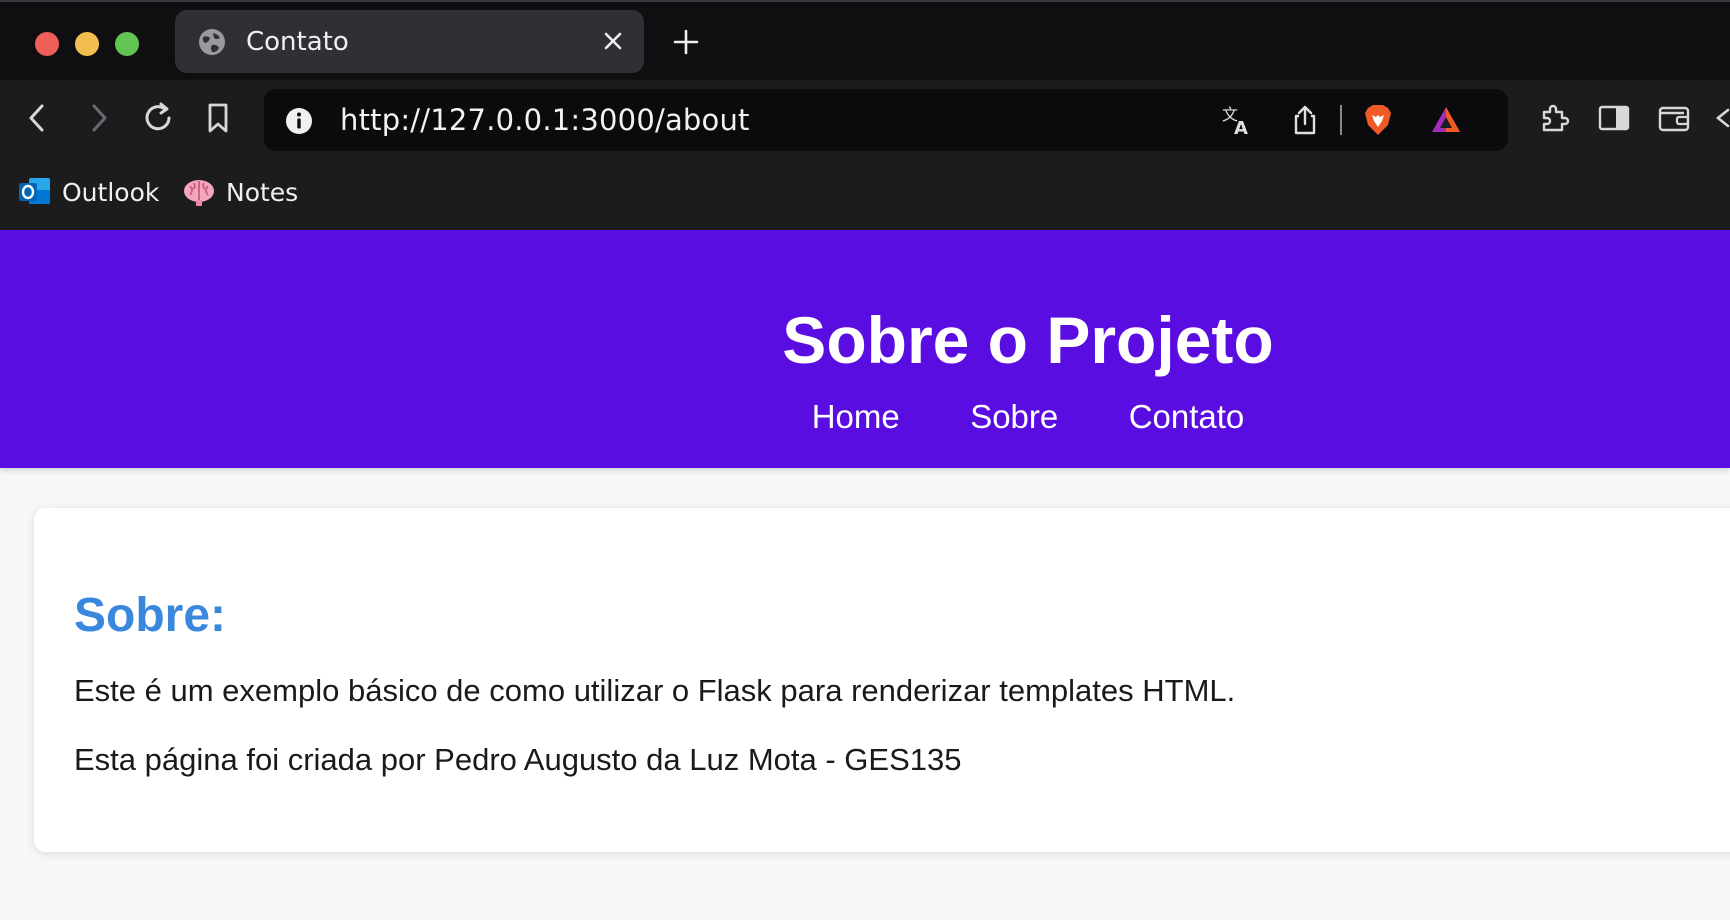  What do you see at coordinates (34, 191) in the screenshot?
I see `outlook-icon` at bounding box center [34, 191].